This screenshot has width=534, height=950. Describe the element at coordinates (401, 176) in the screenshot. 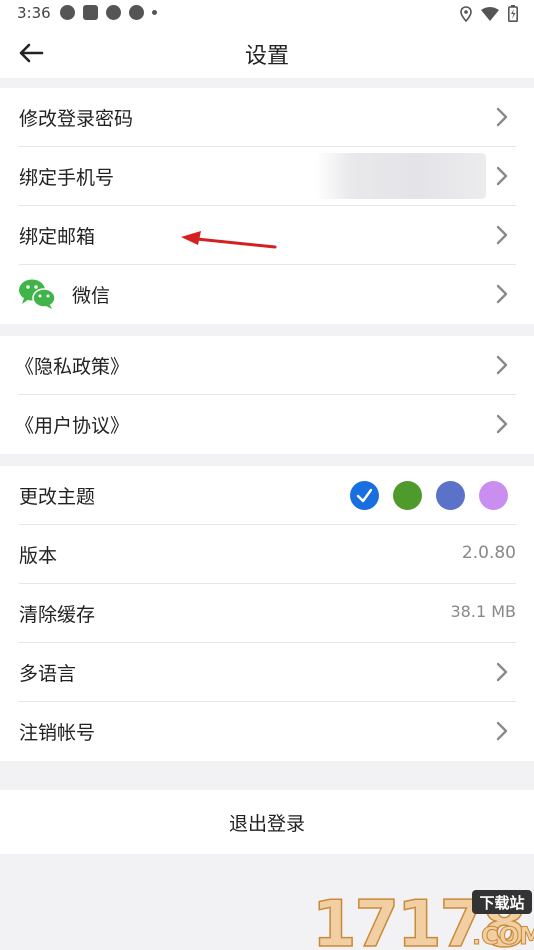

I see `redacted-phone-number` at that location.